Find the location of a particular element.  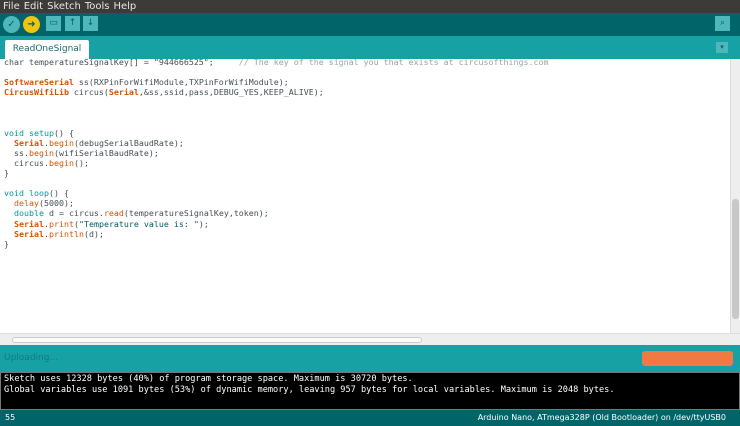

code-line: circus.begin(); is located at coordinates (276, 163).